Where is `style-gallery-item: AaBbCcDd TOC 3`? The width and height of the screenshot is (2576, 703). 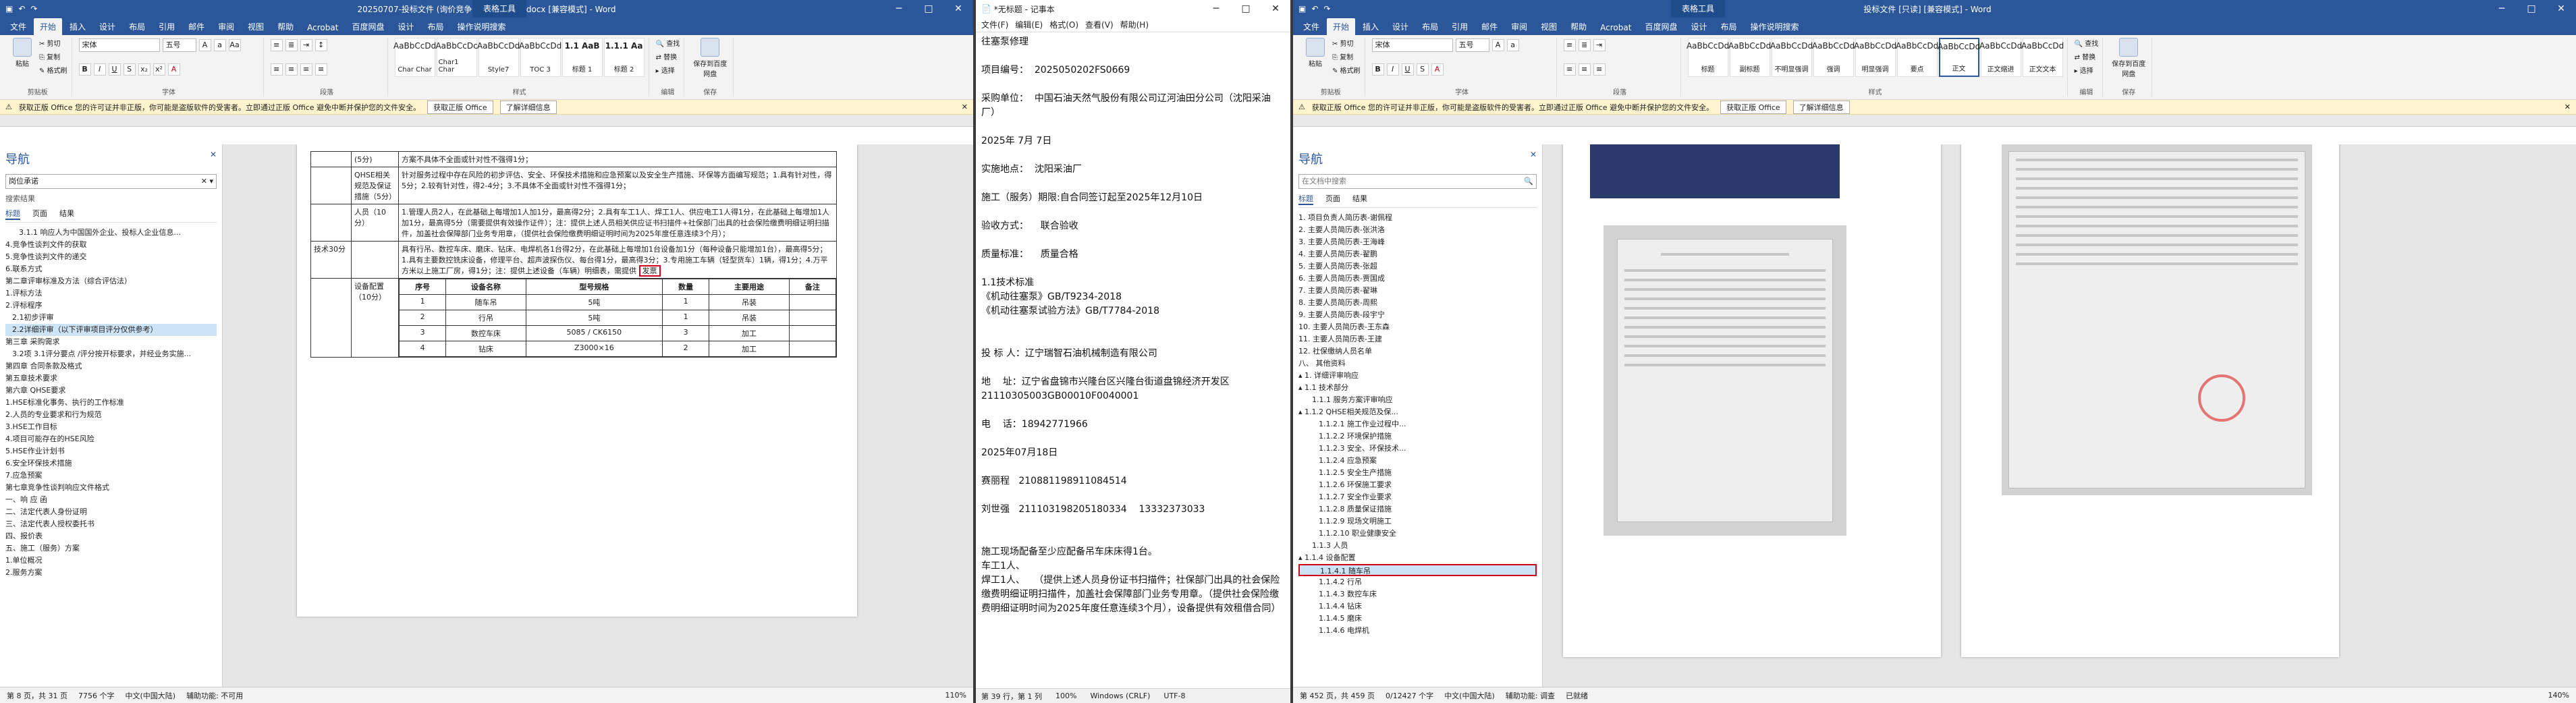
style-gallery-item: AaBbCcDd TOC 3 is located at coordinates (540, 57).